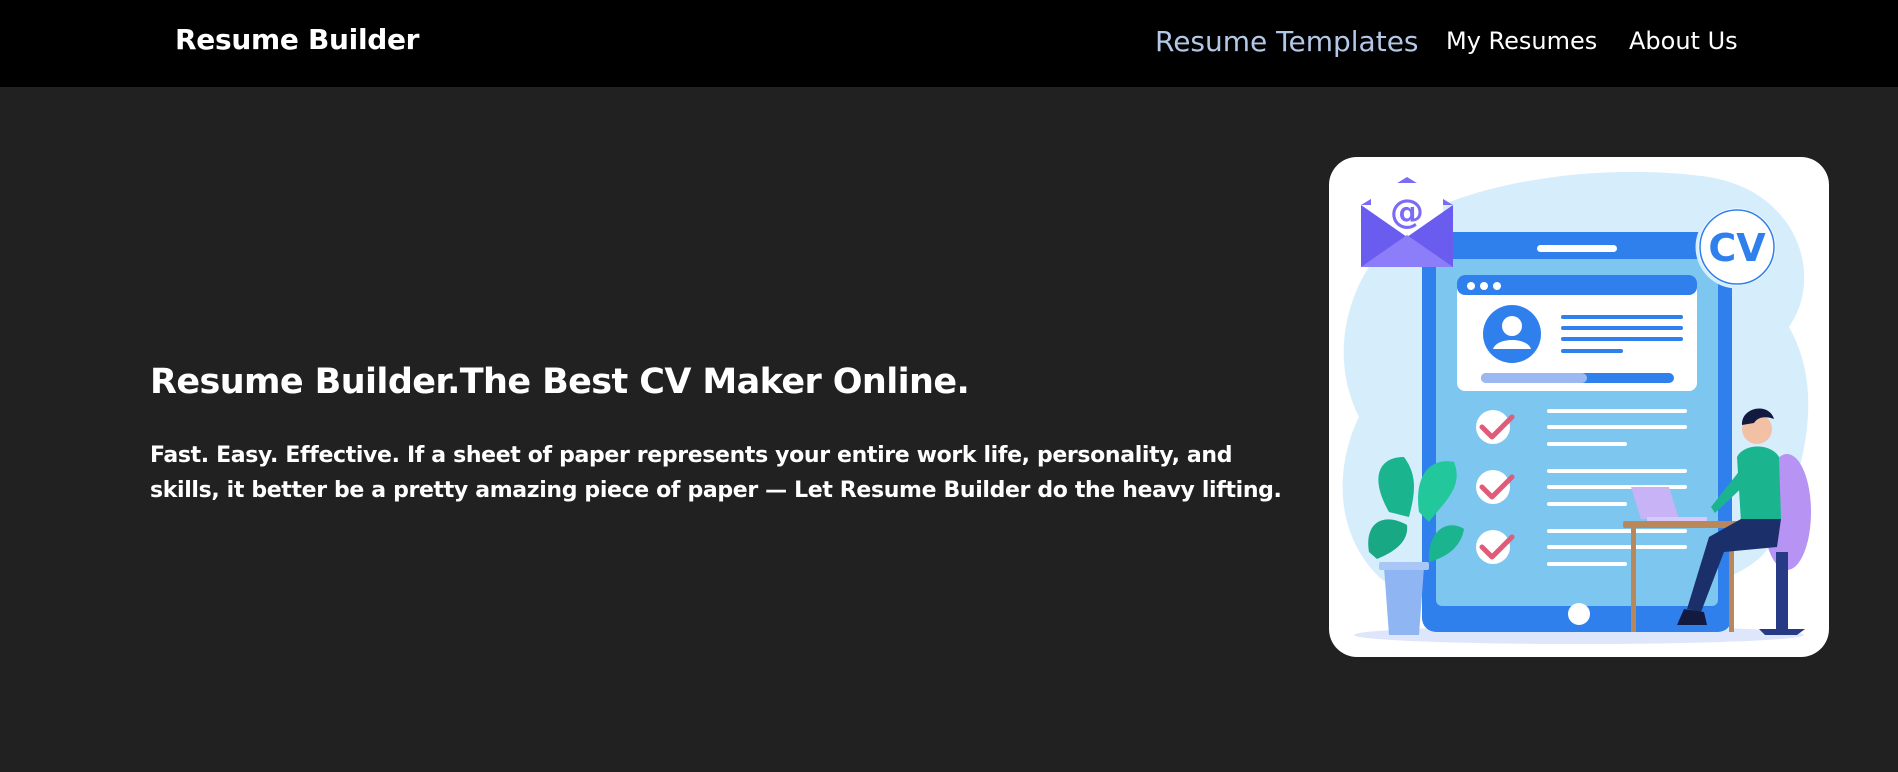 Image resolution: width=1898 pixels, height=772 pixels. What do you see at coordinates (560, 382) in the screenshot?
I see `hero-title: Resume Builder.The Best CV Maker Online.` at bounding box center [560, 382].